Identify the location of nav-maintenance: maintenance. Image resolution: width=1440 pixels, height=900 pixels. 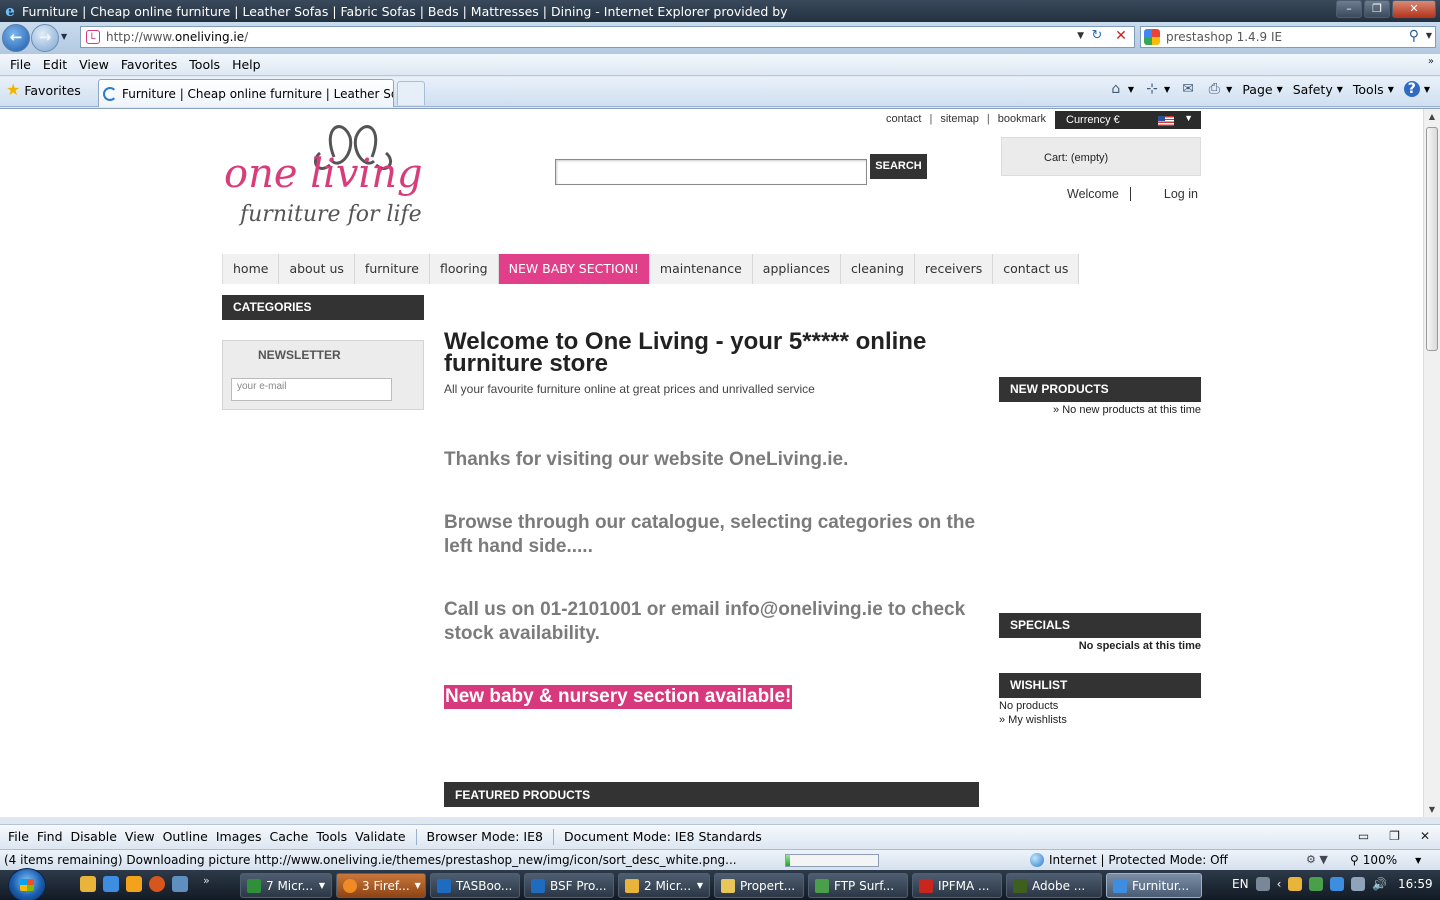
(701, 269).